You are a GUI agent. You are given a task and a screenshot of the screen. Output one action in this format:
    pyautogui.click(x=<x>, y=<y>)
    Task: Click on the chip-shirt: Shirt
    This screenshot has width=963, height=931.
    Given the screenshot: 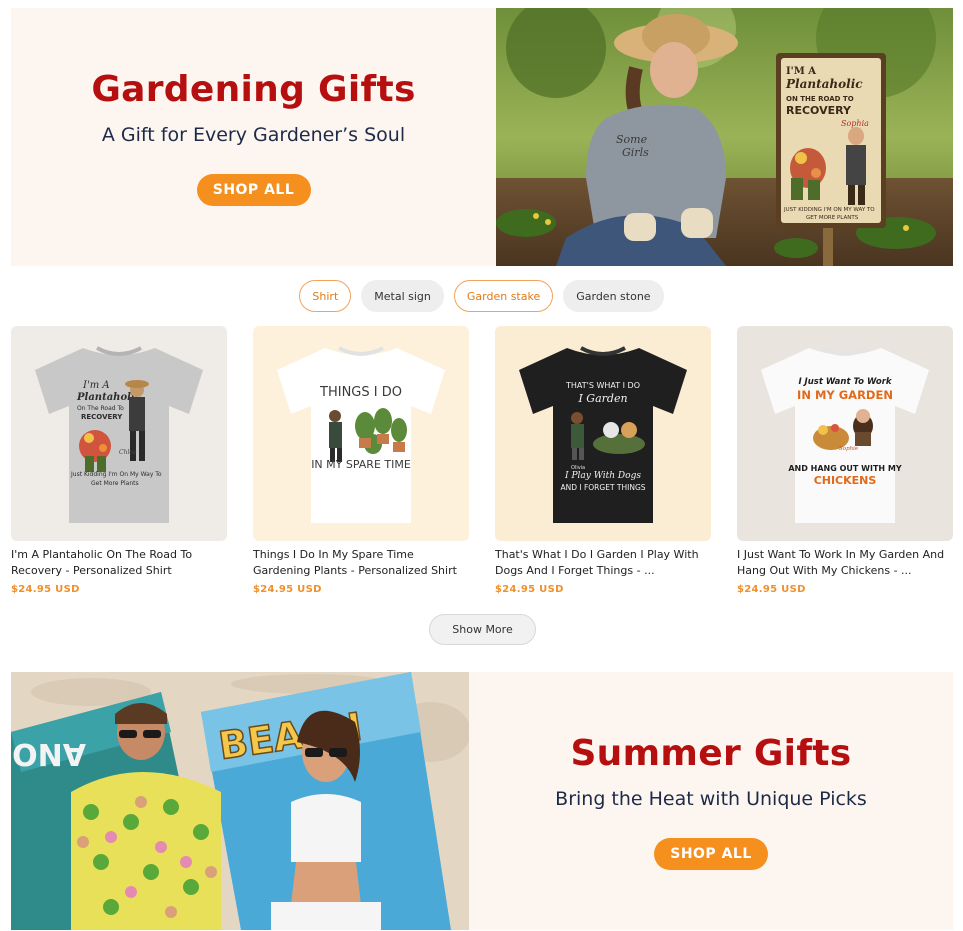 What is the action you would take?
    pyautogui.click(x=325, y=296)
    